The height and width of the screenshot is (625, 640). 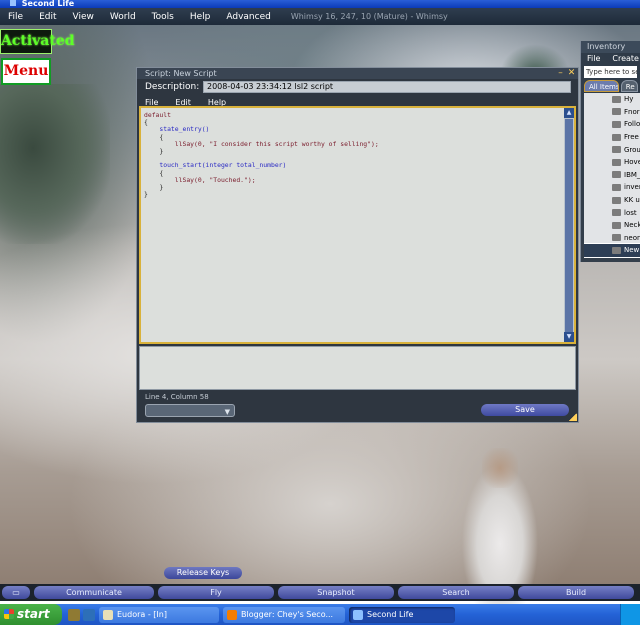 What do you see at coordinates (37, 41) in the screenshot?
I see `hud-activated-button: Activated` at bounding box center [37, 41].